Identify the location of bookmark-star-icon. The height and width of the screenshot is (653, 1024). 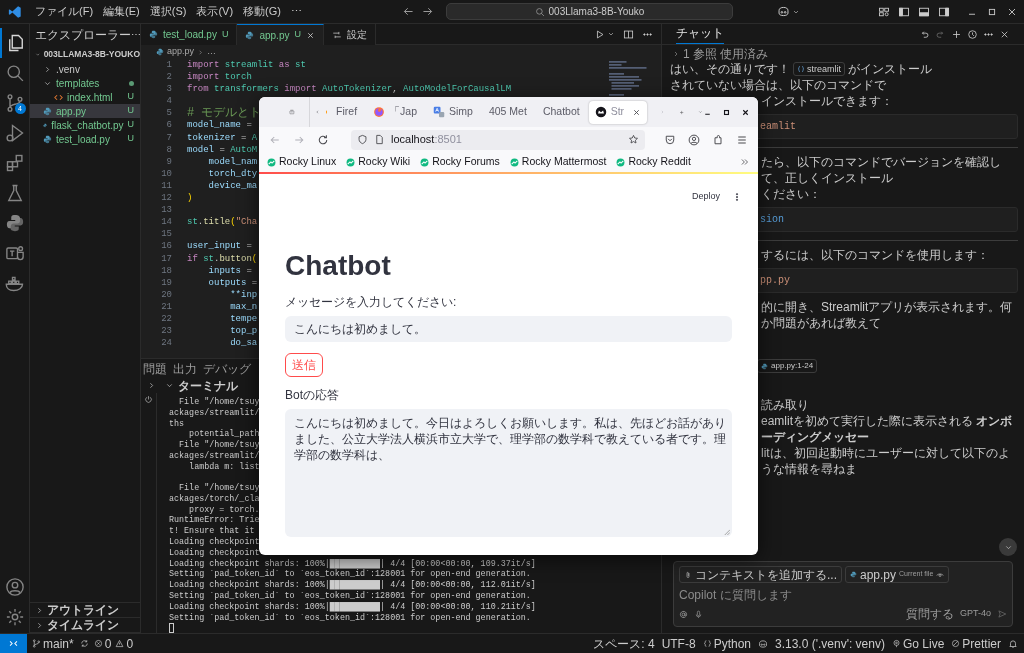
(633, 139).